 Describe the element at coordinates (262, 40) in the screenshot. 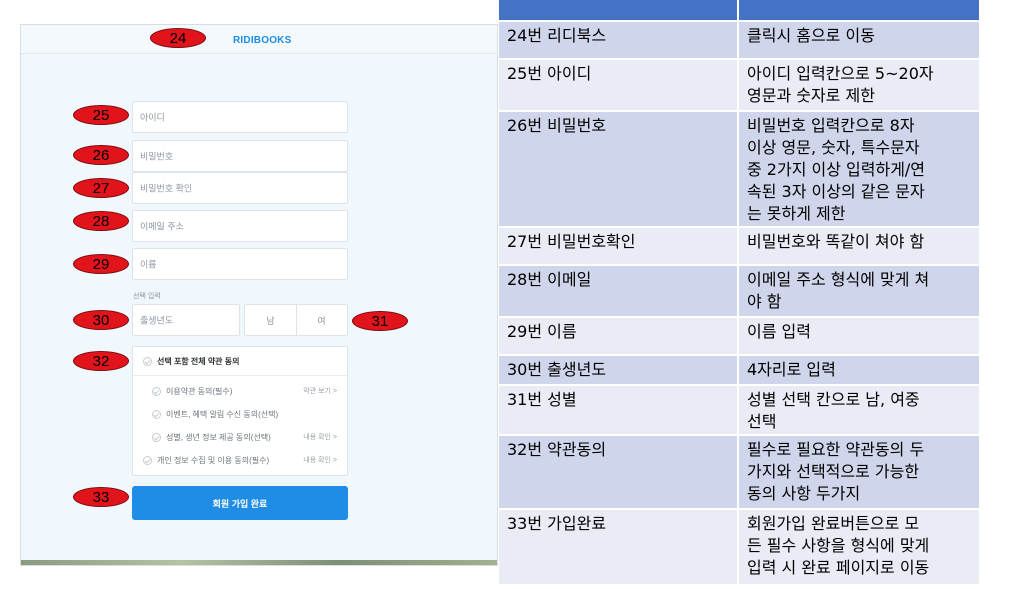

I see `ridibooks-logo: RIDIBOOKS` at that location.